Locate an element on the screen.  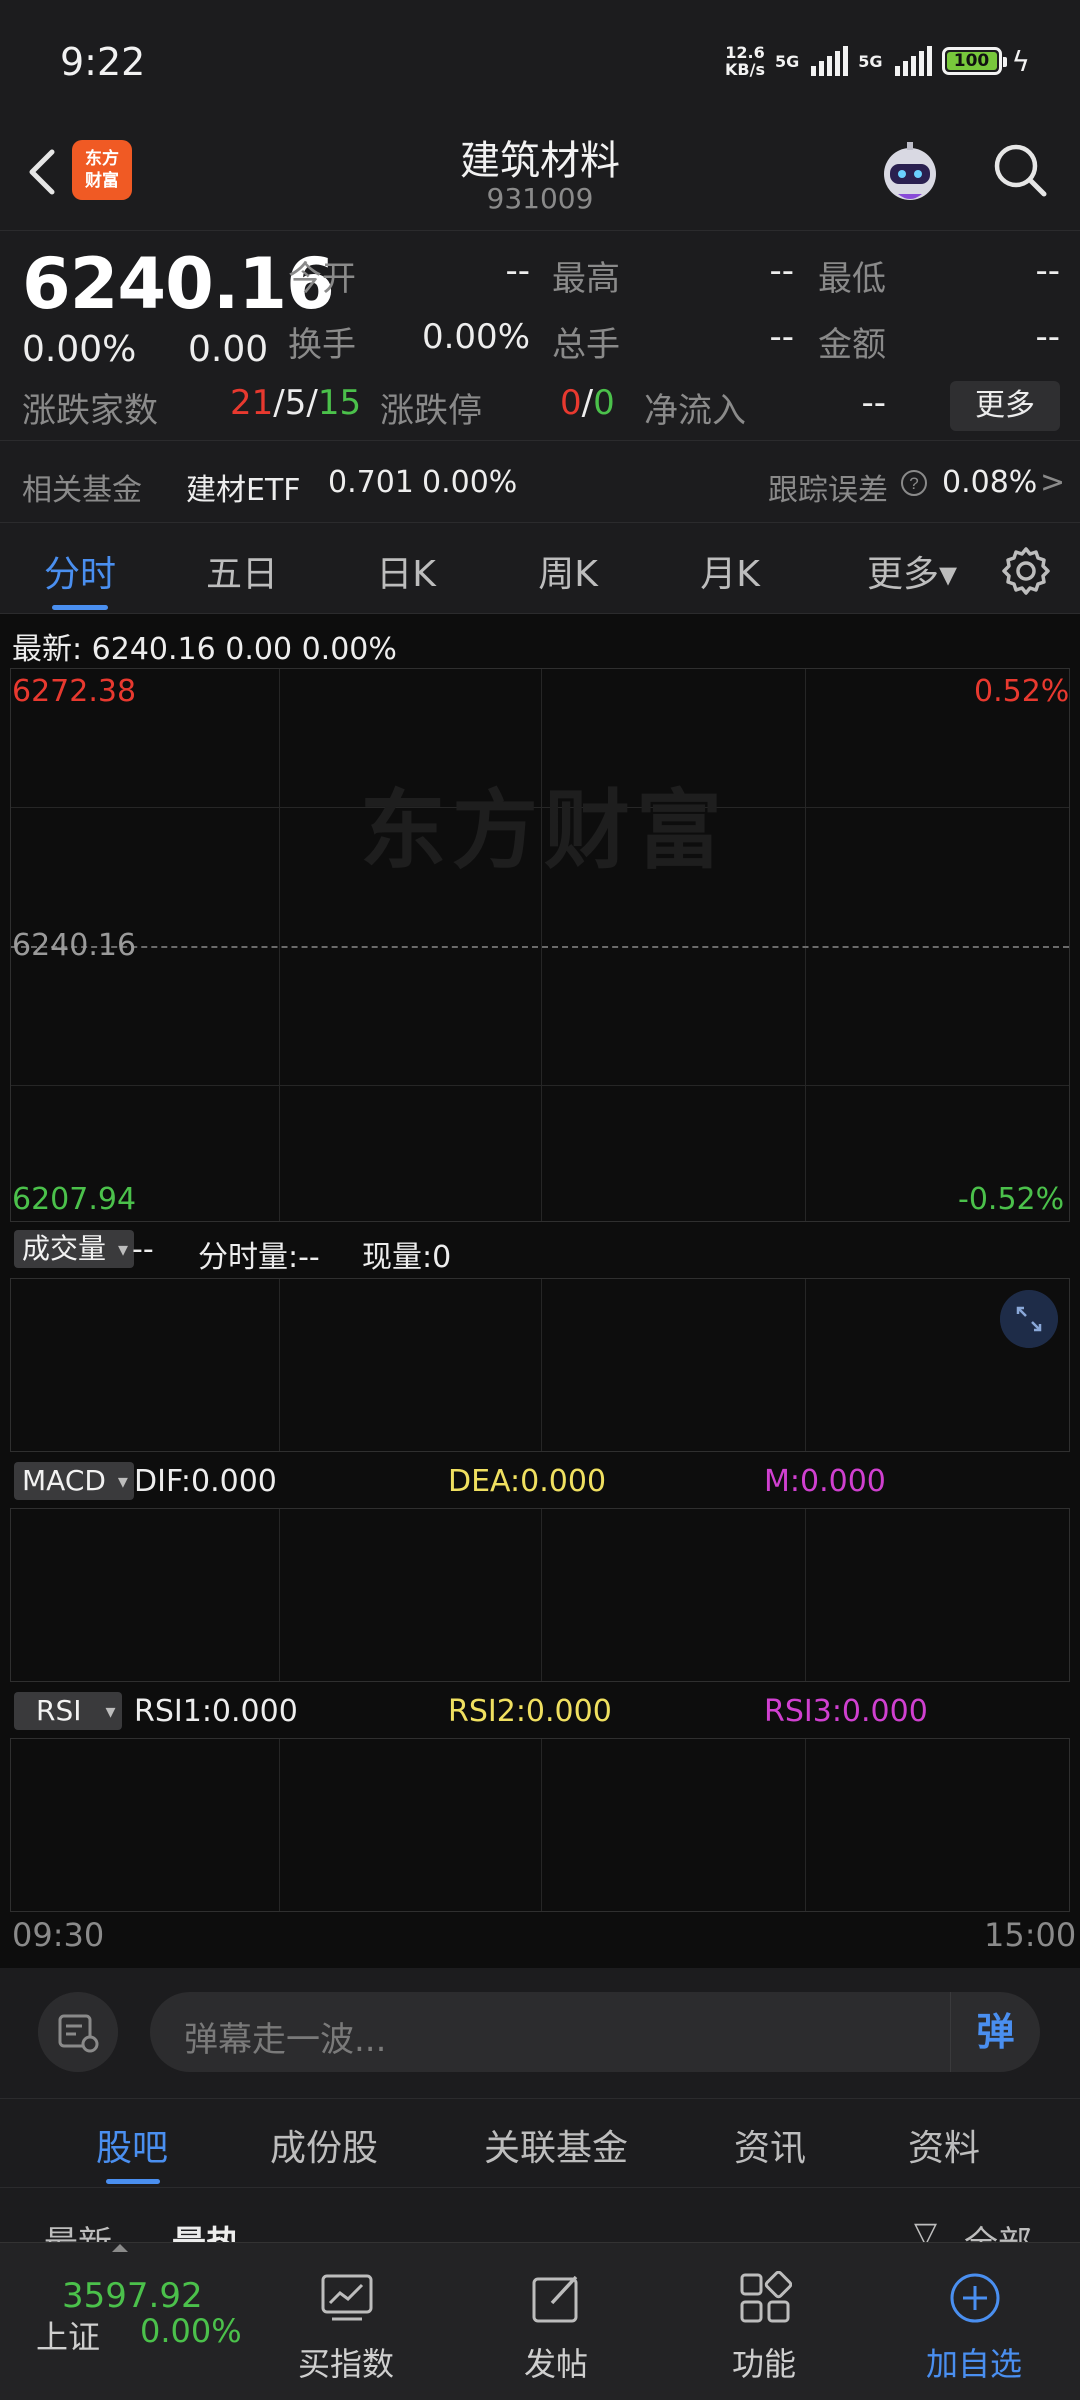
nav-functions: 功能 is located at coordinates (764, 2321).